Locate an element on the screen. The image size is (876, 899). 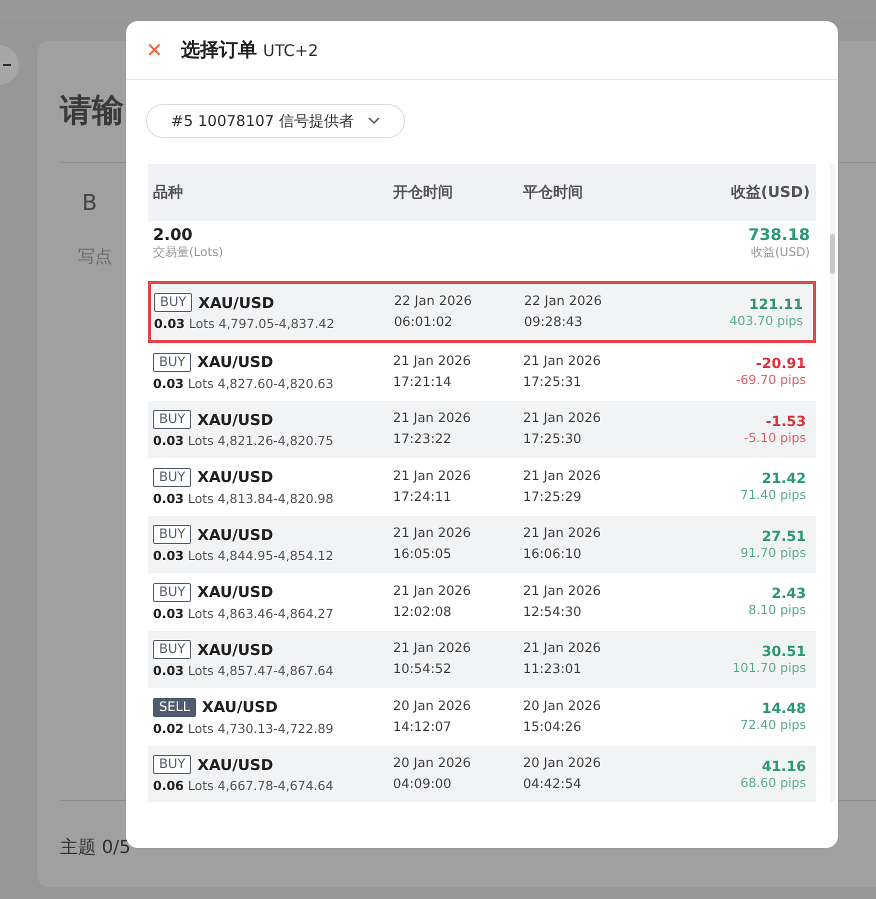
order-detail: 0.03 Lots 4,827.60-4,820.63 is located at coordinates (243, 383).